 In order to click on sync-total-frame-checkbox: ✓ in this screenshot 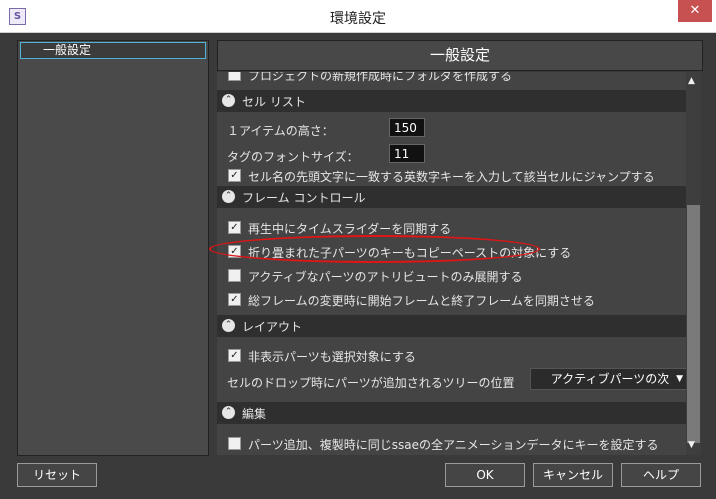, I will do `click(234, 299)`.